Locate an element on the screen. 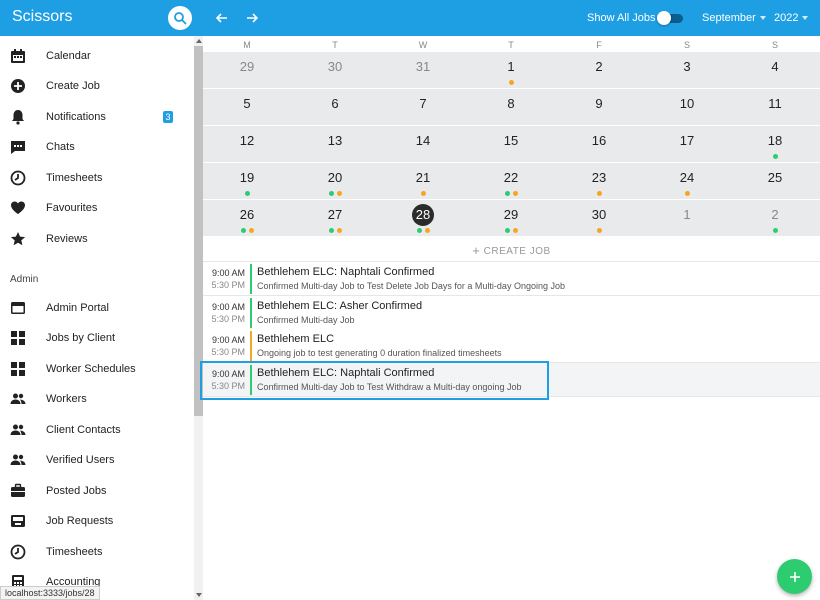 Image resolution: width=820 pixels, height=600 pixels. day-number: 26 is located at coordinates (247, 214).